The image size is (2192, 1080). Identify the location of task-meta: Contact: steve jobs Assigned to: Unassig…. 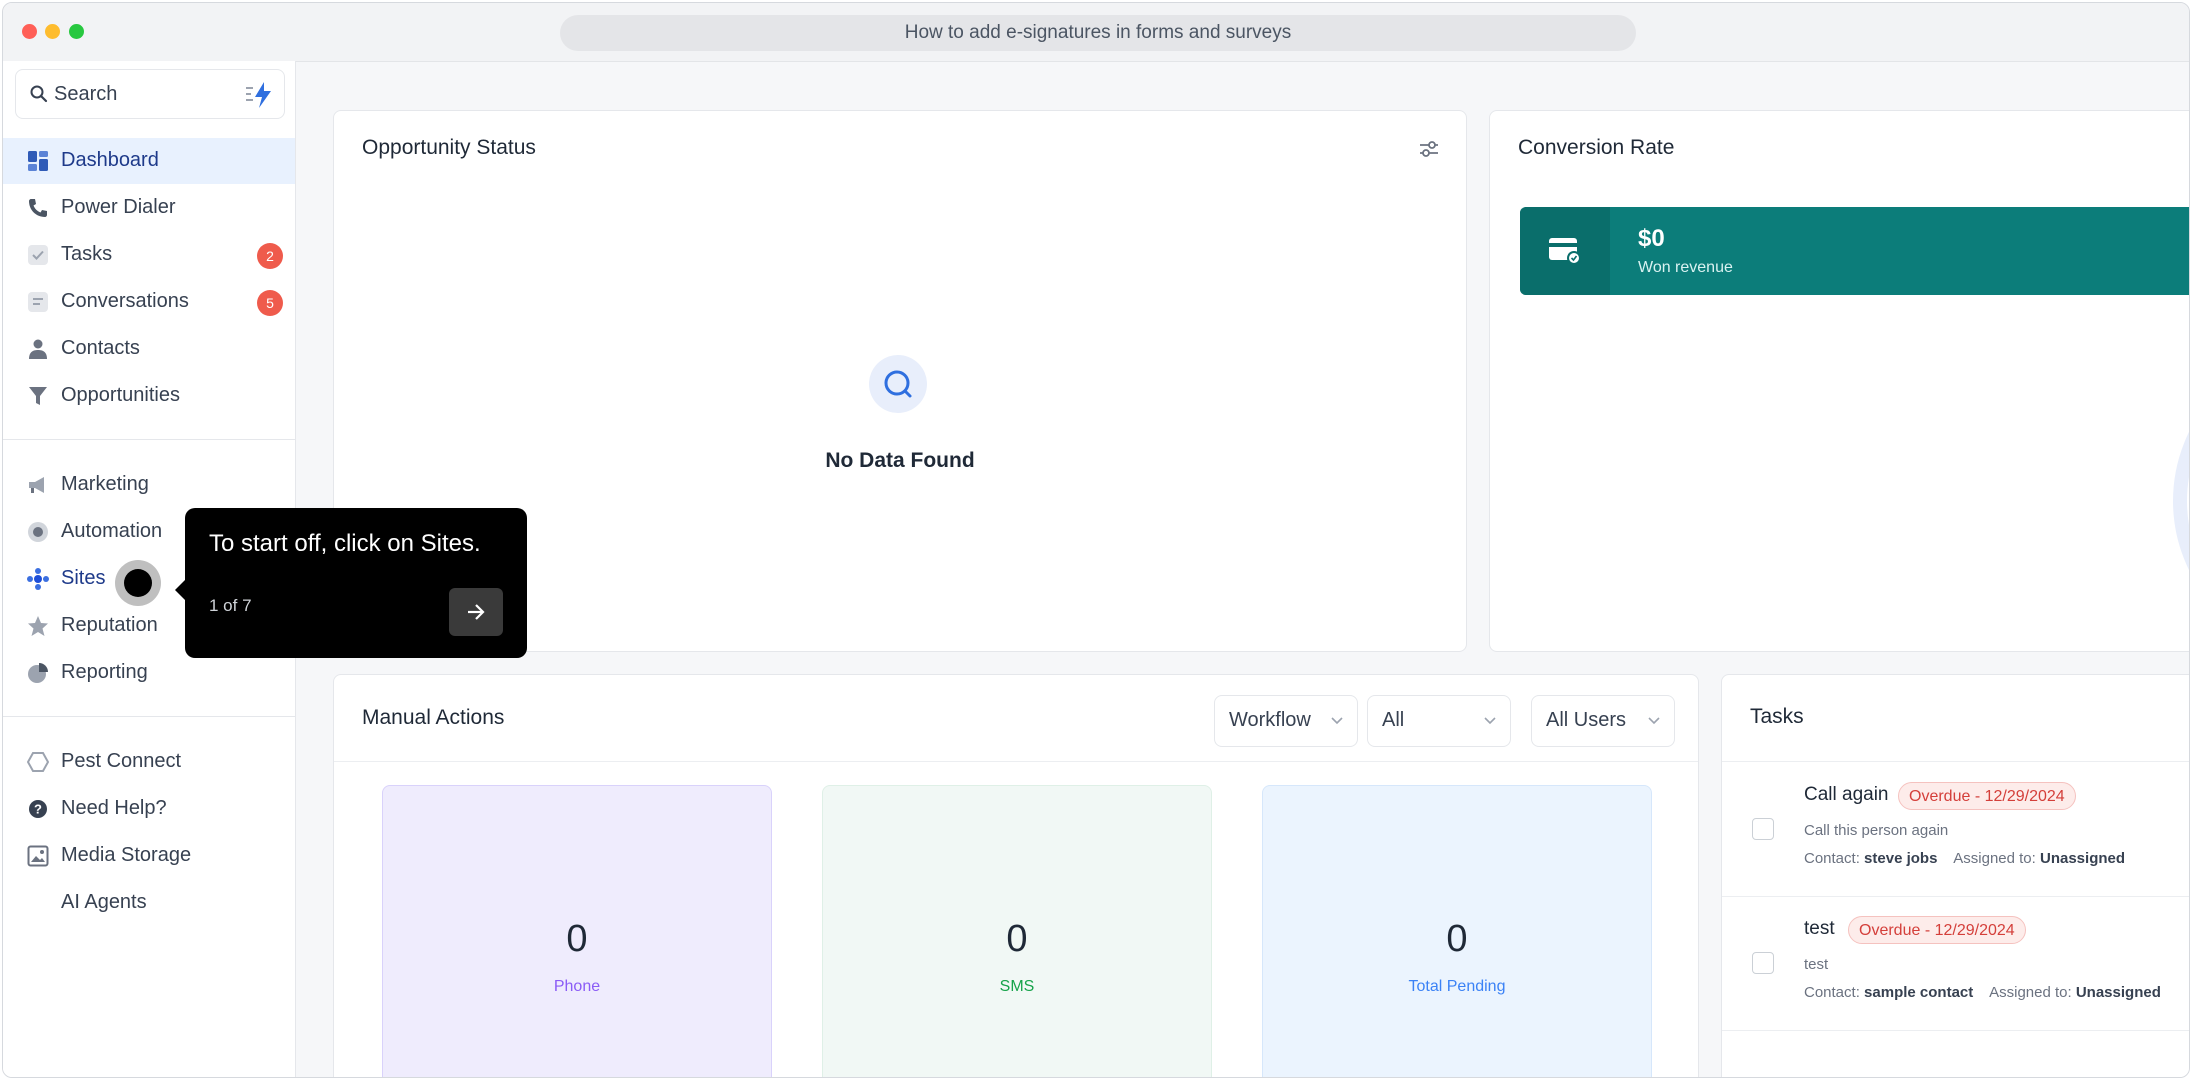
(1965, 858).